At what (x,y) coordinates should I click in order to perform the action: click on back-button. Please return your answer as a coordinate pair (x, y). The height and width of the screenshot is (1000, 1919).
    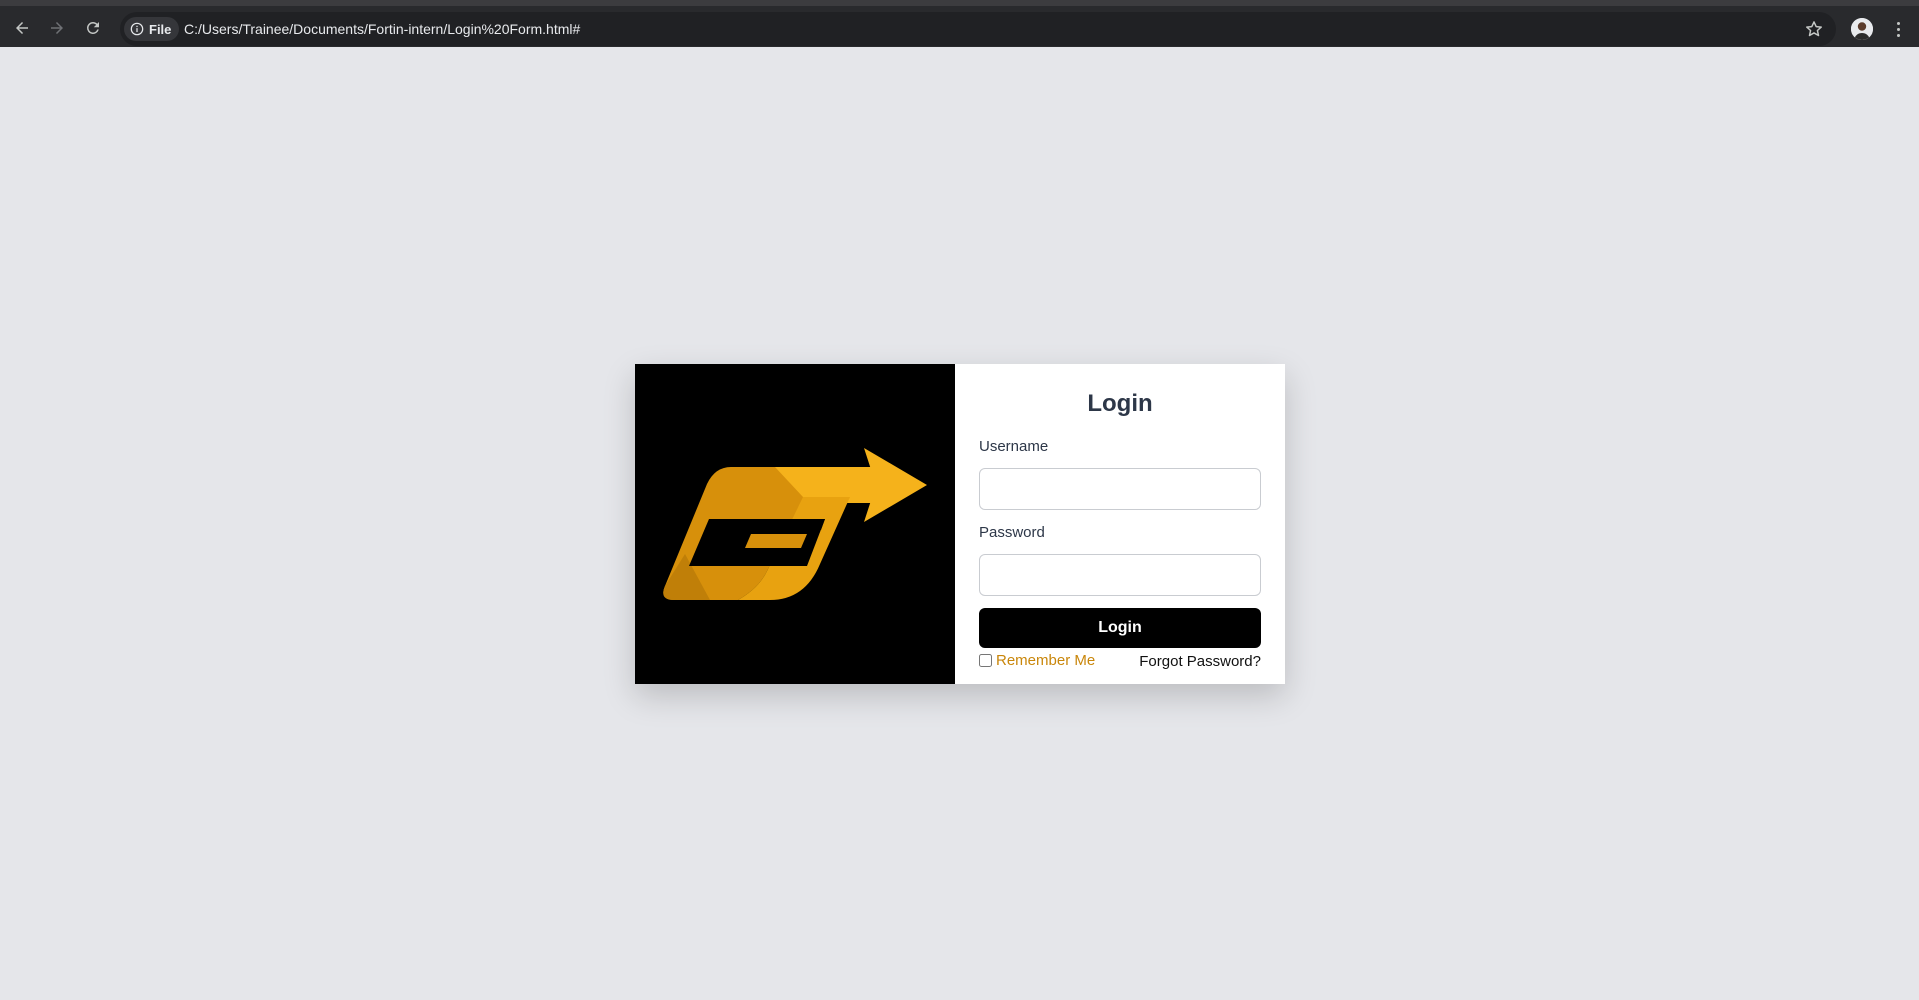
    Looking at the image, I should click on (22, 28).